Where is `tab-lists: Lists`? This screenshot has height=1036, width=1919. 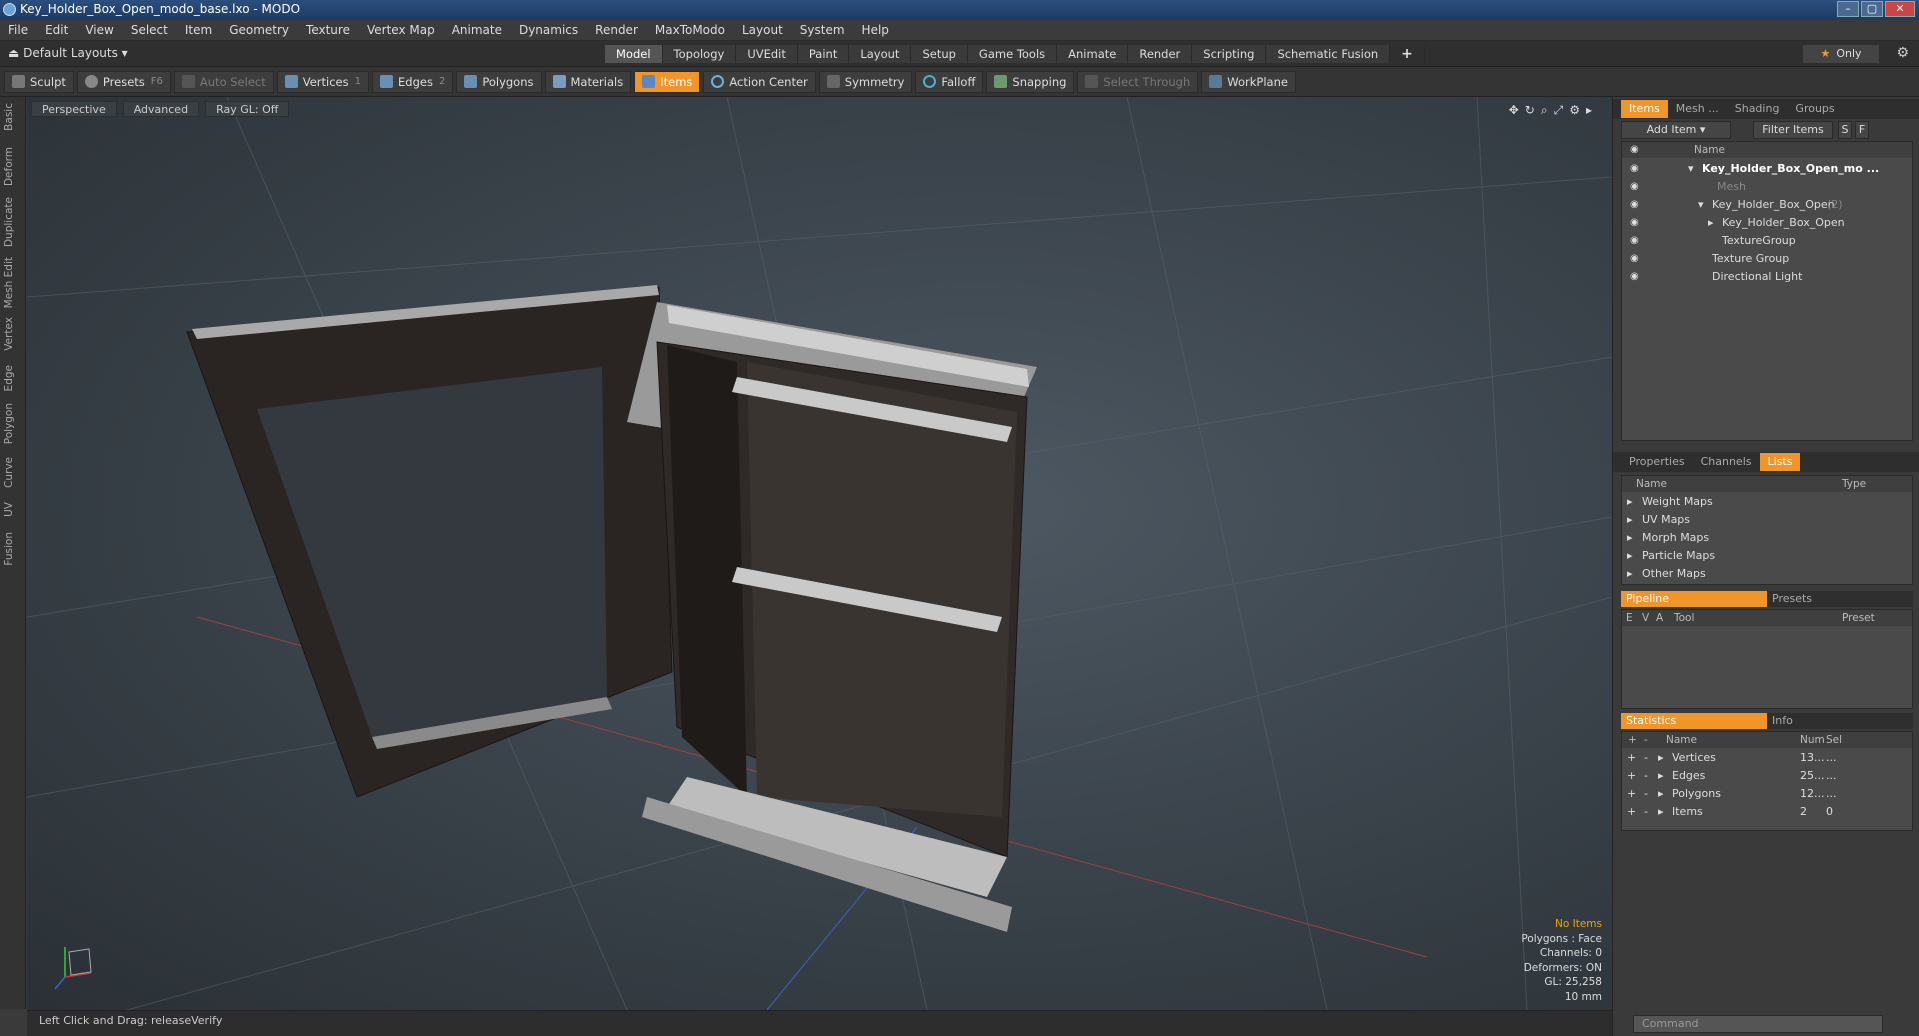 tab-lists: Lists is located at coordinates (1780, 462).